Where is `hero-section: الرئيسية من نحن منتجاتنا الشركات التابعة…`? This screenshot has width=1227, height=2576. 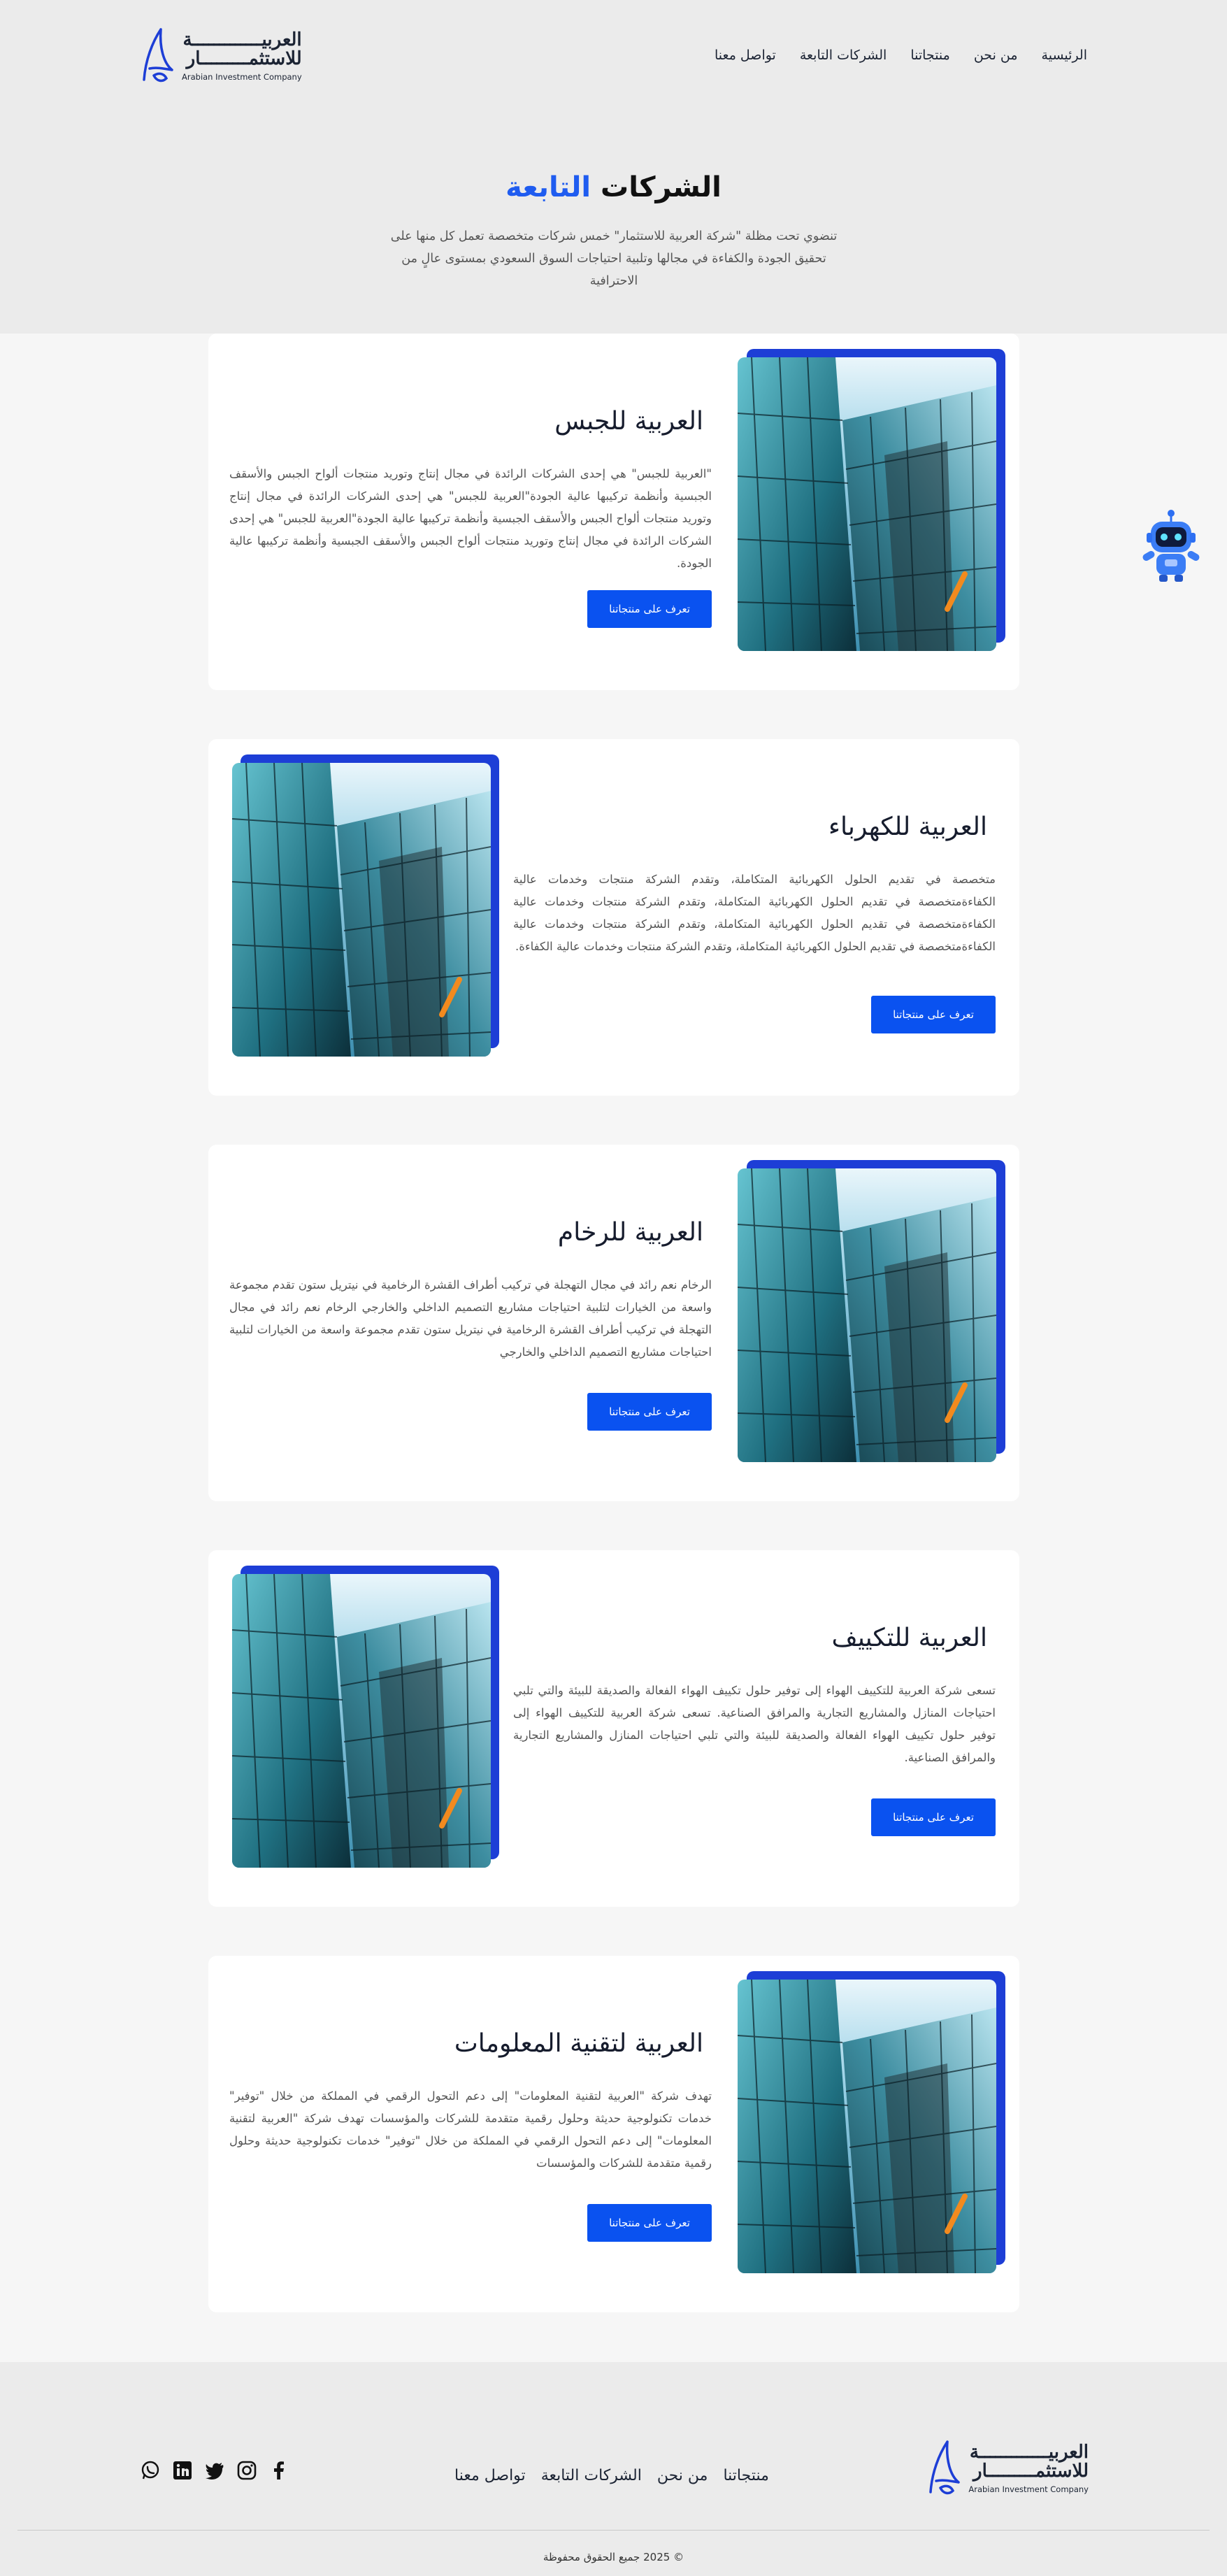
hero-section: الرئيسية من نحن منتجاتنا الشركات التابعة… is located at coordinates (613, 167).